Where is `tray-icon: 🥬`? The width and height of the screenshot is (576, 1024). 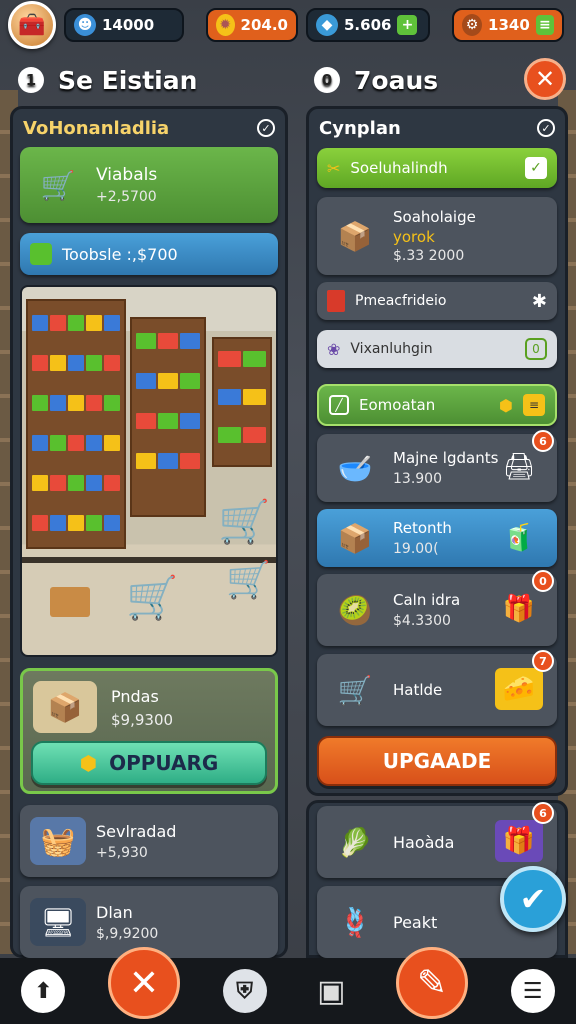
tray-icon: 🥬 is located at coordinates (355, 842).